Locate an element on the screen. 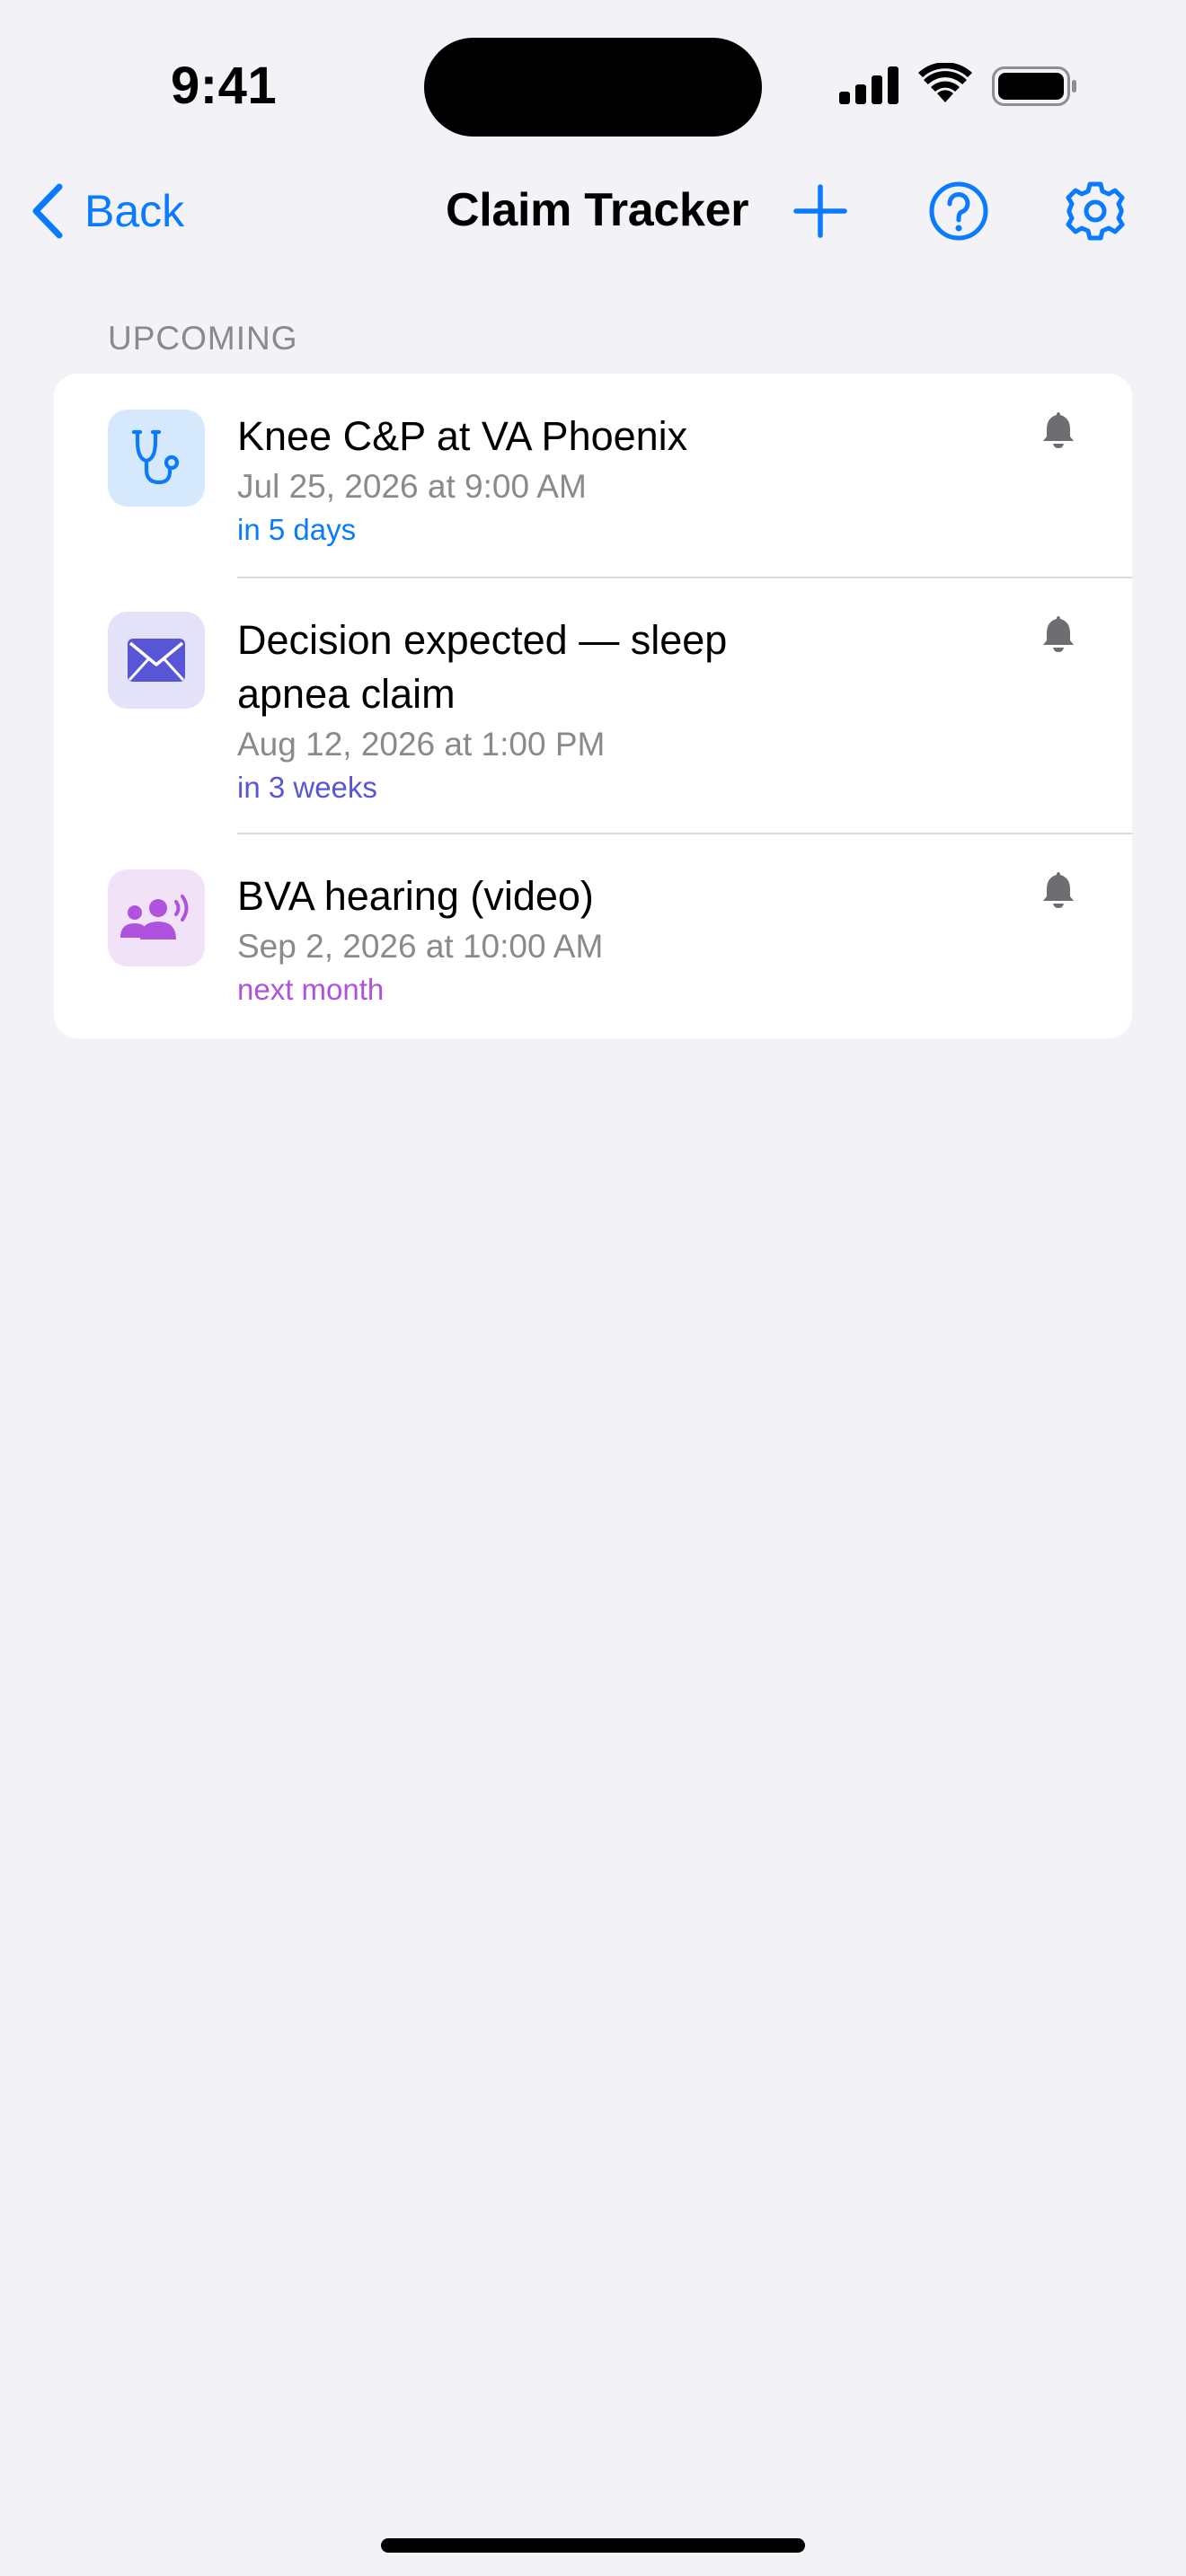 The width and height of the screenshot is (1186, 2576). signal-icon is located at coordinates (868, 85).